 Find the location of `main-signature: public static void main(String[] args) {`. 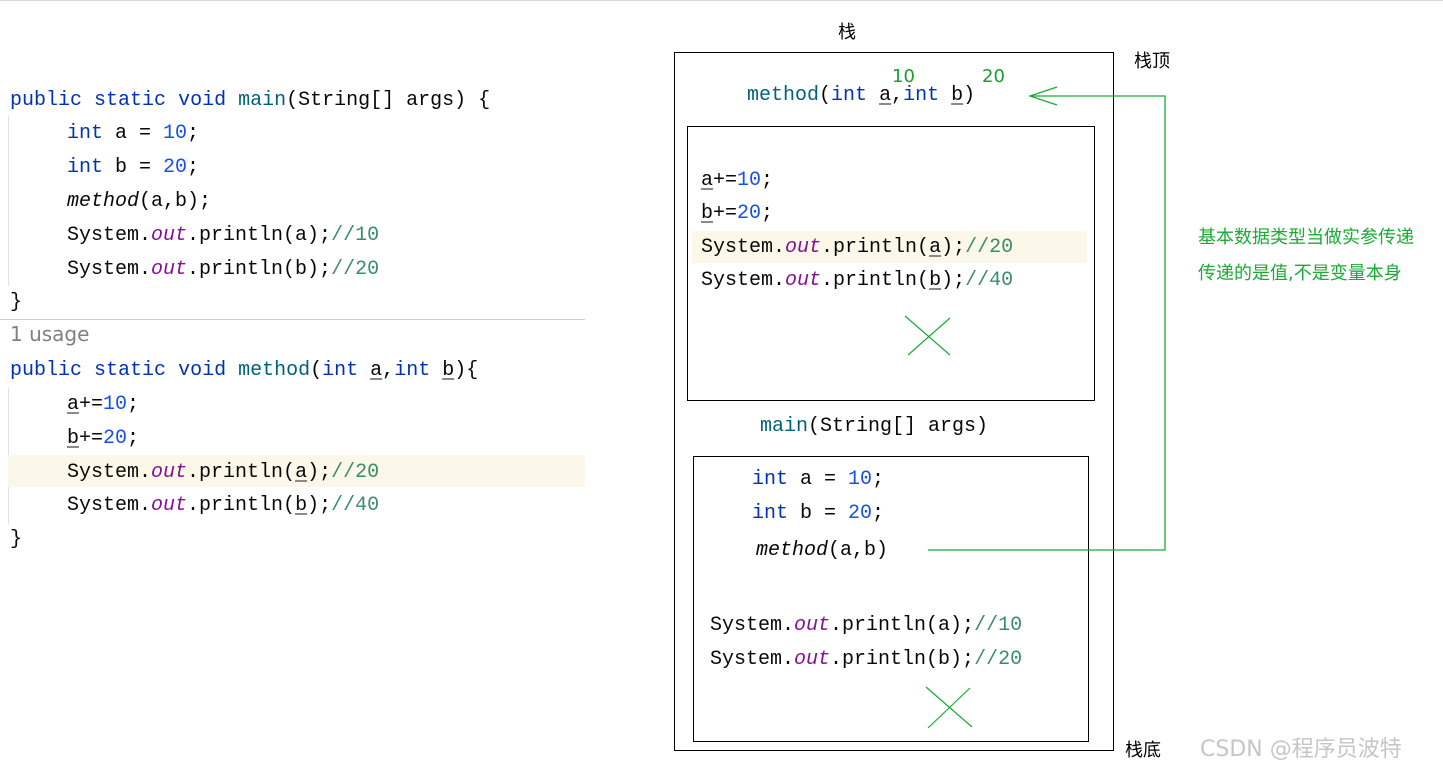

main-signature: public static void main(String[] args) { is located at coordinates (250, 100).